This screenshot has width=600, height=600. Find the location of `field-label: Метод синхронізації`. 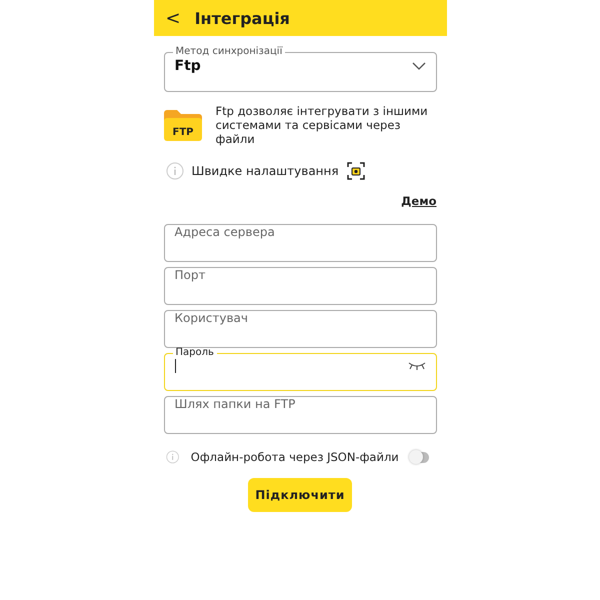

field-label: Метод синхронізації is located at coordinates (229, 52).